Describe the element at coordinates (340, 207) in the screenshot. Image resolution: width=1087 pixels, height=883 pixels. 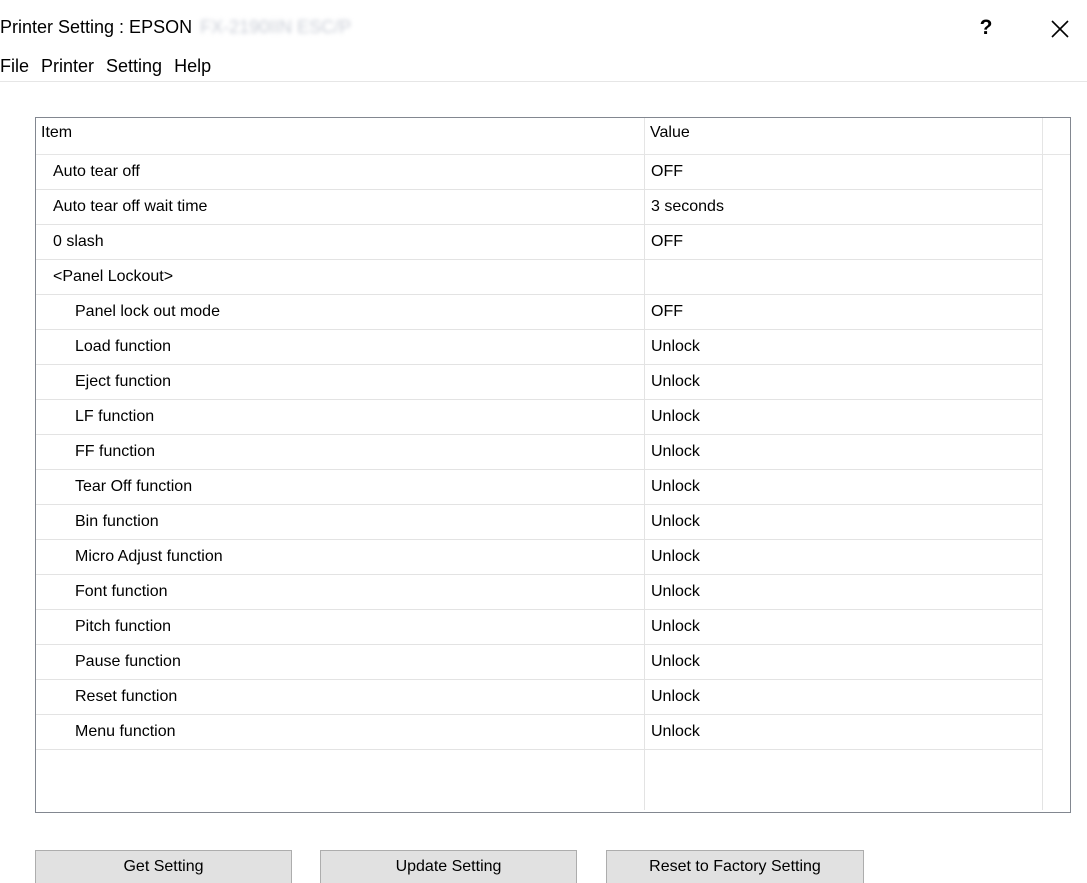
I see `row-item-label: Auto tear off wait time` at that location.